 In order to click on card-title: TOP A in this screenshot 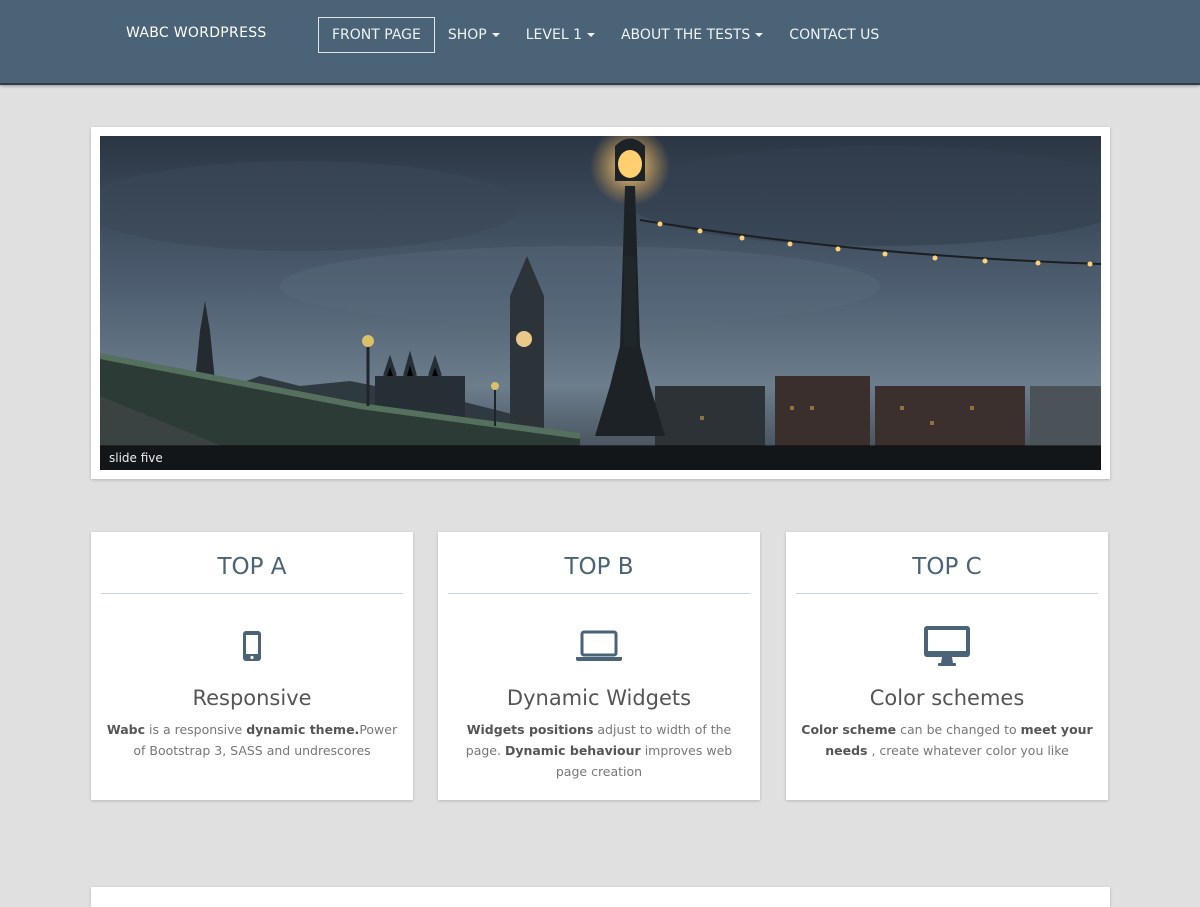, I will do `click(252, 574)`.